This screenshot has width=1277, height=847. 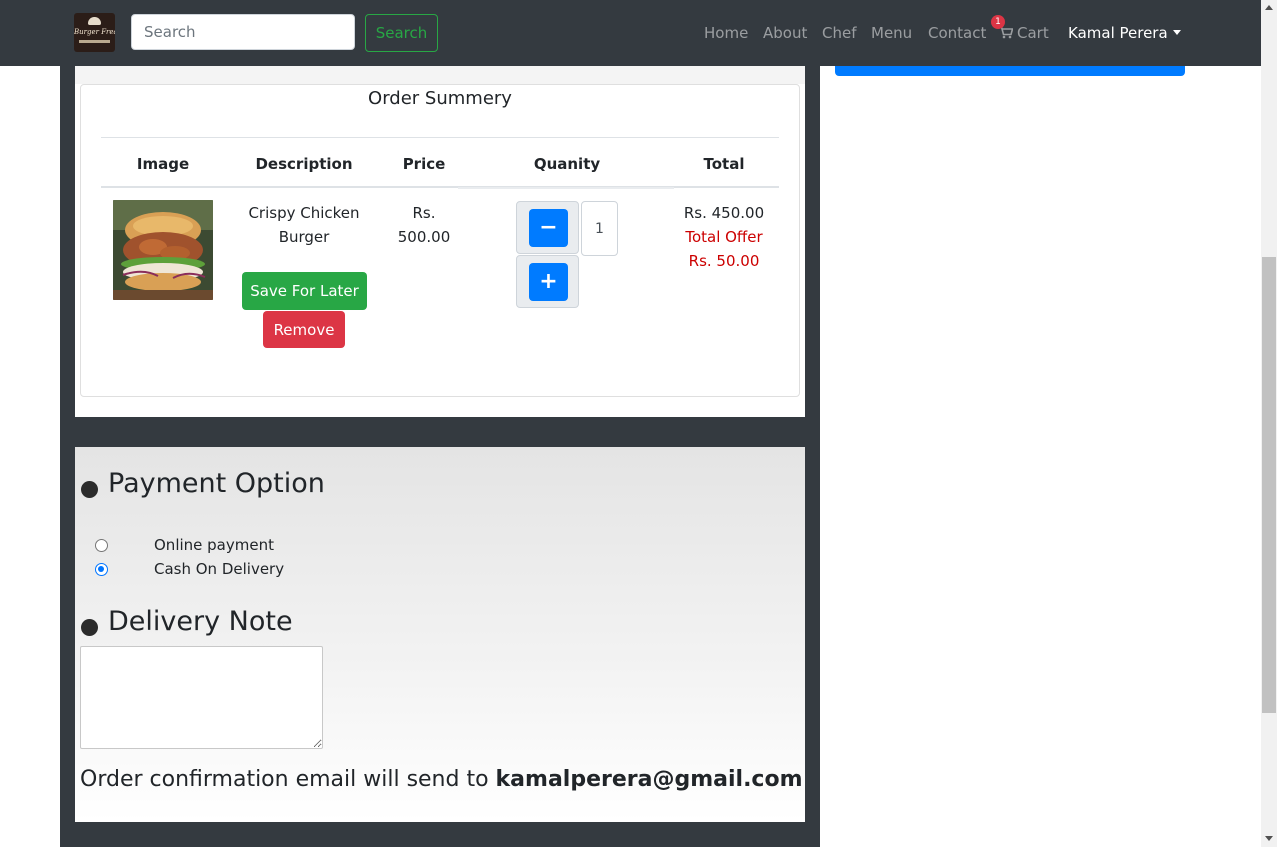 What do you see at coordinates (1269, 7) in the screenshot?
I see `scroll-up-arrow-icon` at bounding box center [1269, 7].